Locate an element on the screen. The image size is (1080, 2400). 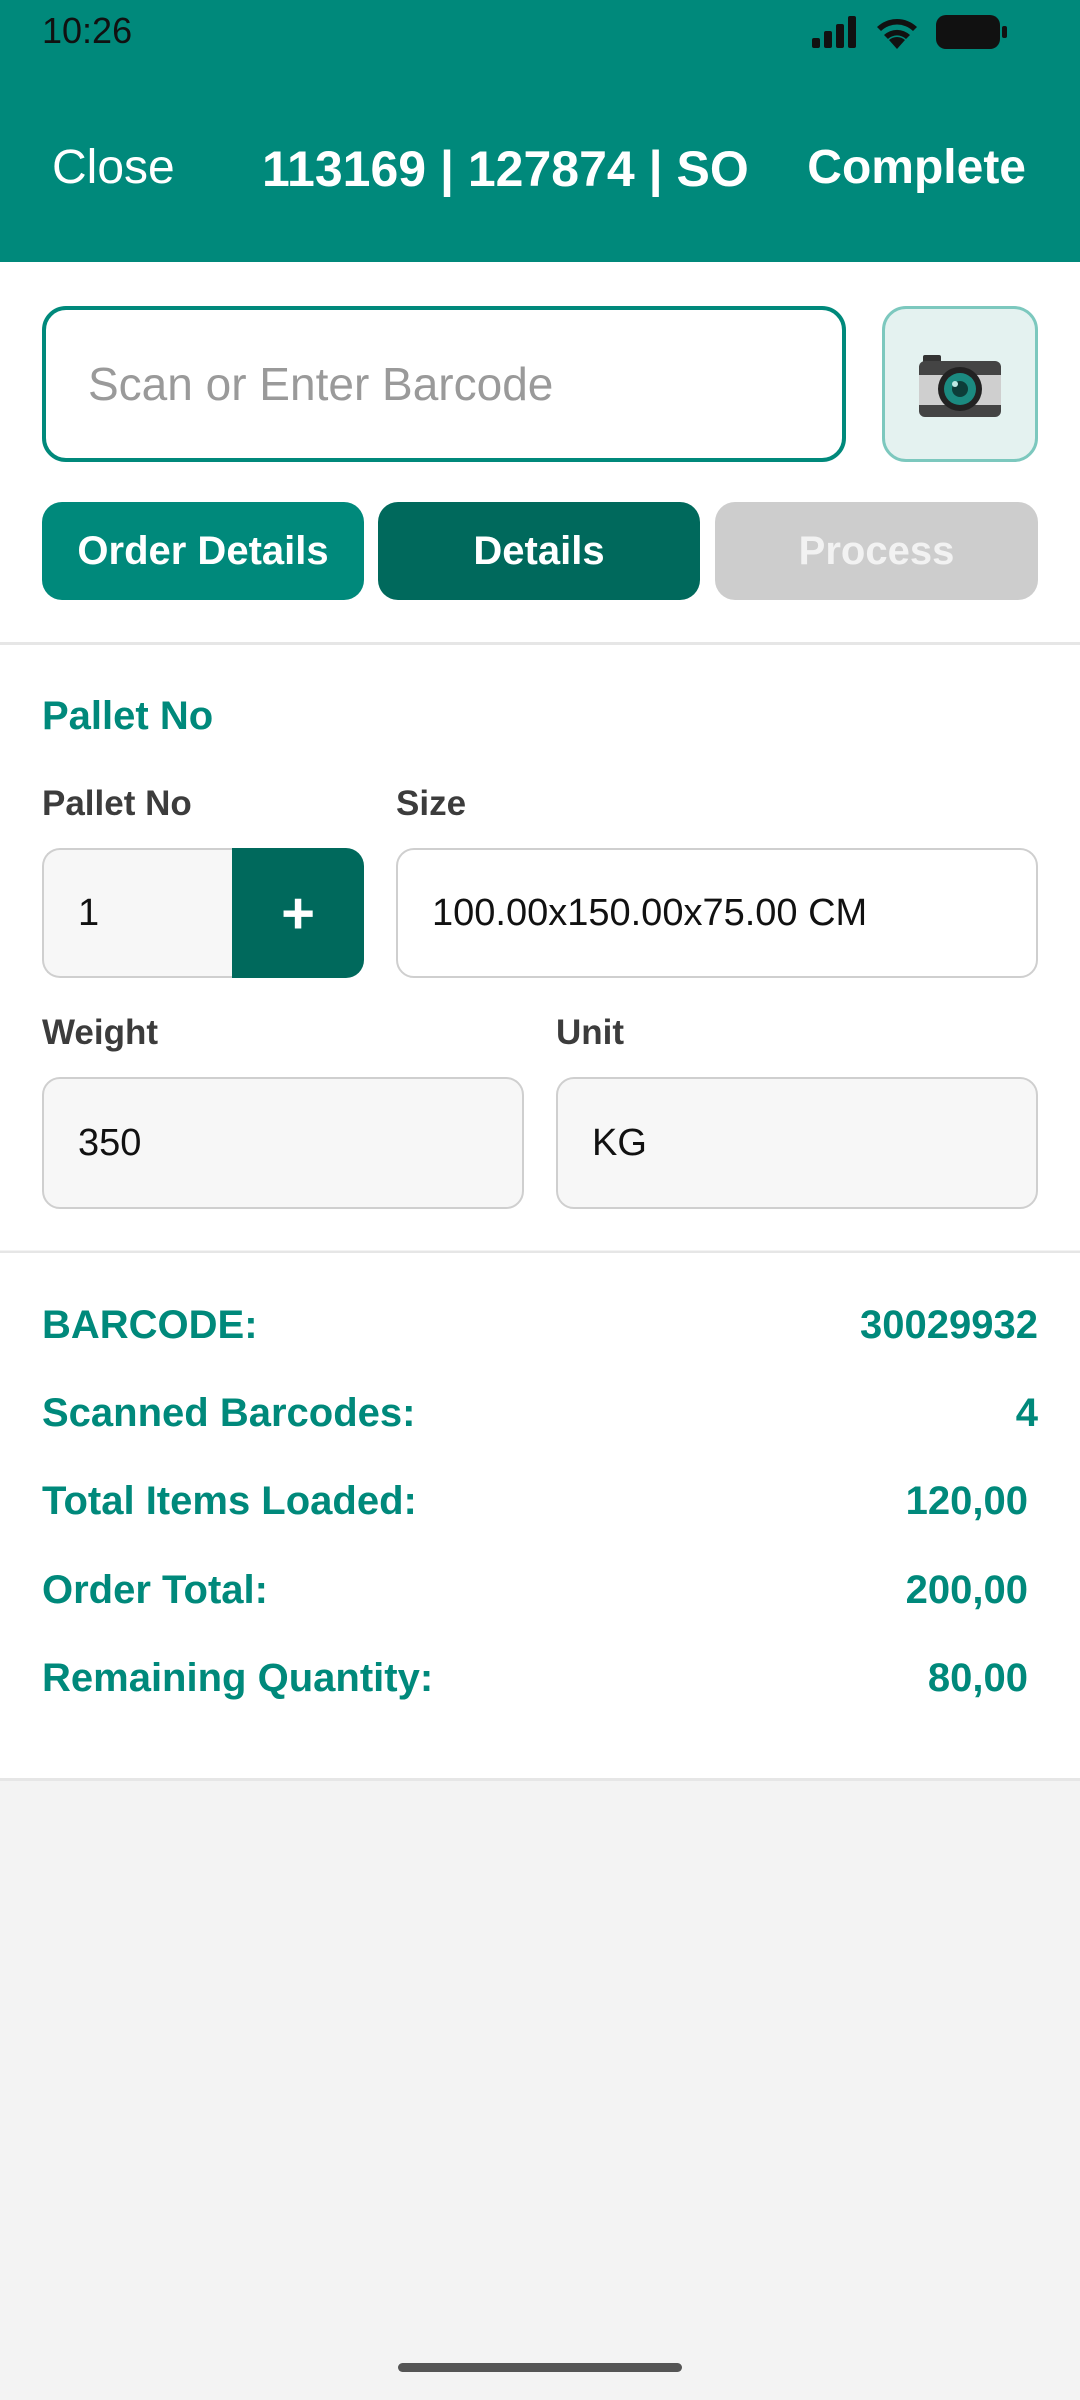
size-field: 100.00x150.00x75.00 CM is located at coordinates (717, 913).